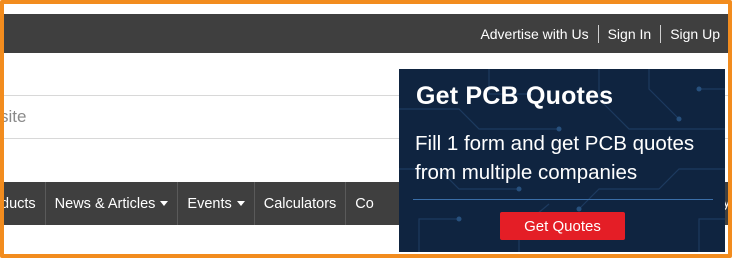  Describe the element at coordinates (18, 203) in the screenshot. I see `nav-label: ducts` at that location.